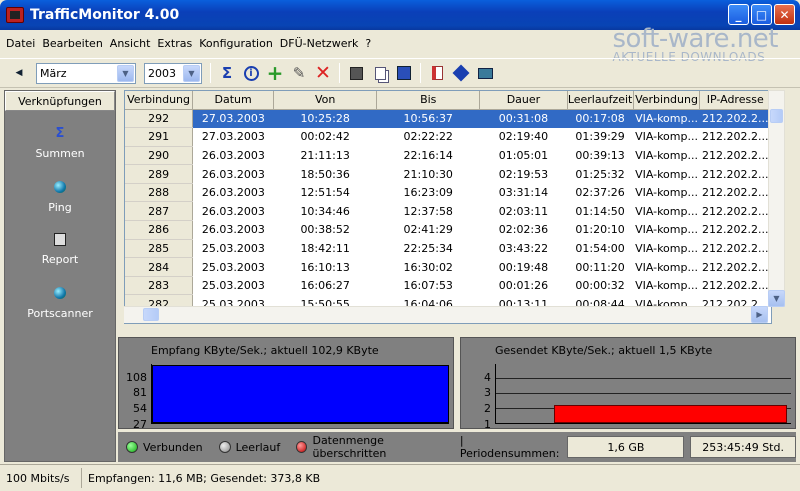  What do you see at coordinates (60, 248) in the screenshot?
I see `sidebar-item-report: Report` at bounding box center [60, 248].